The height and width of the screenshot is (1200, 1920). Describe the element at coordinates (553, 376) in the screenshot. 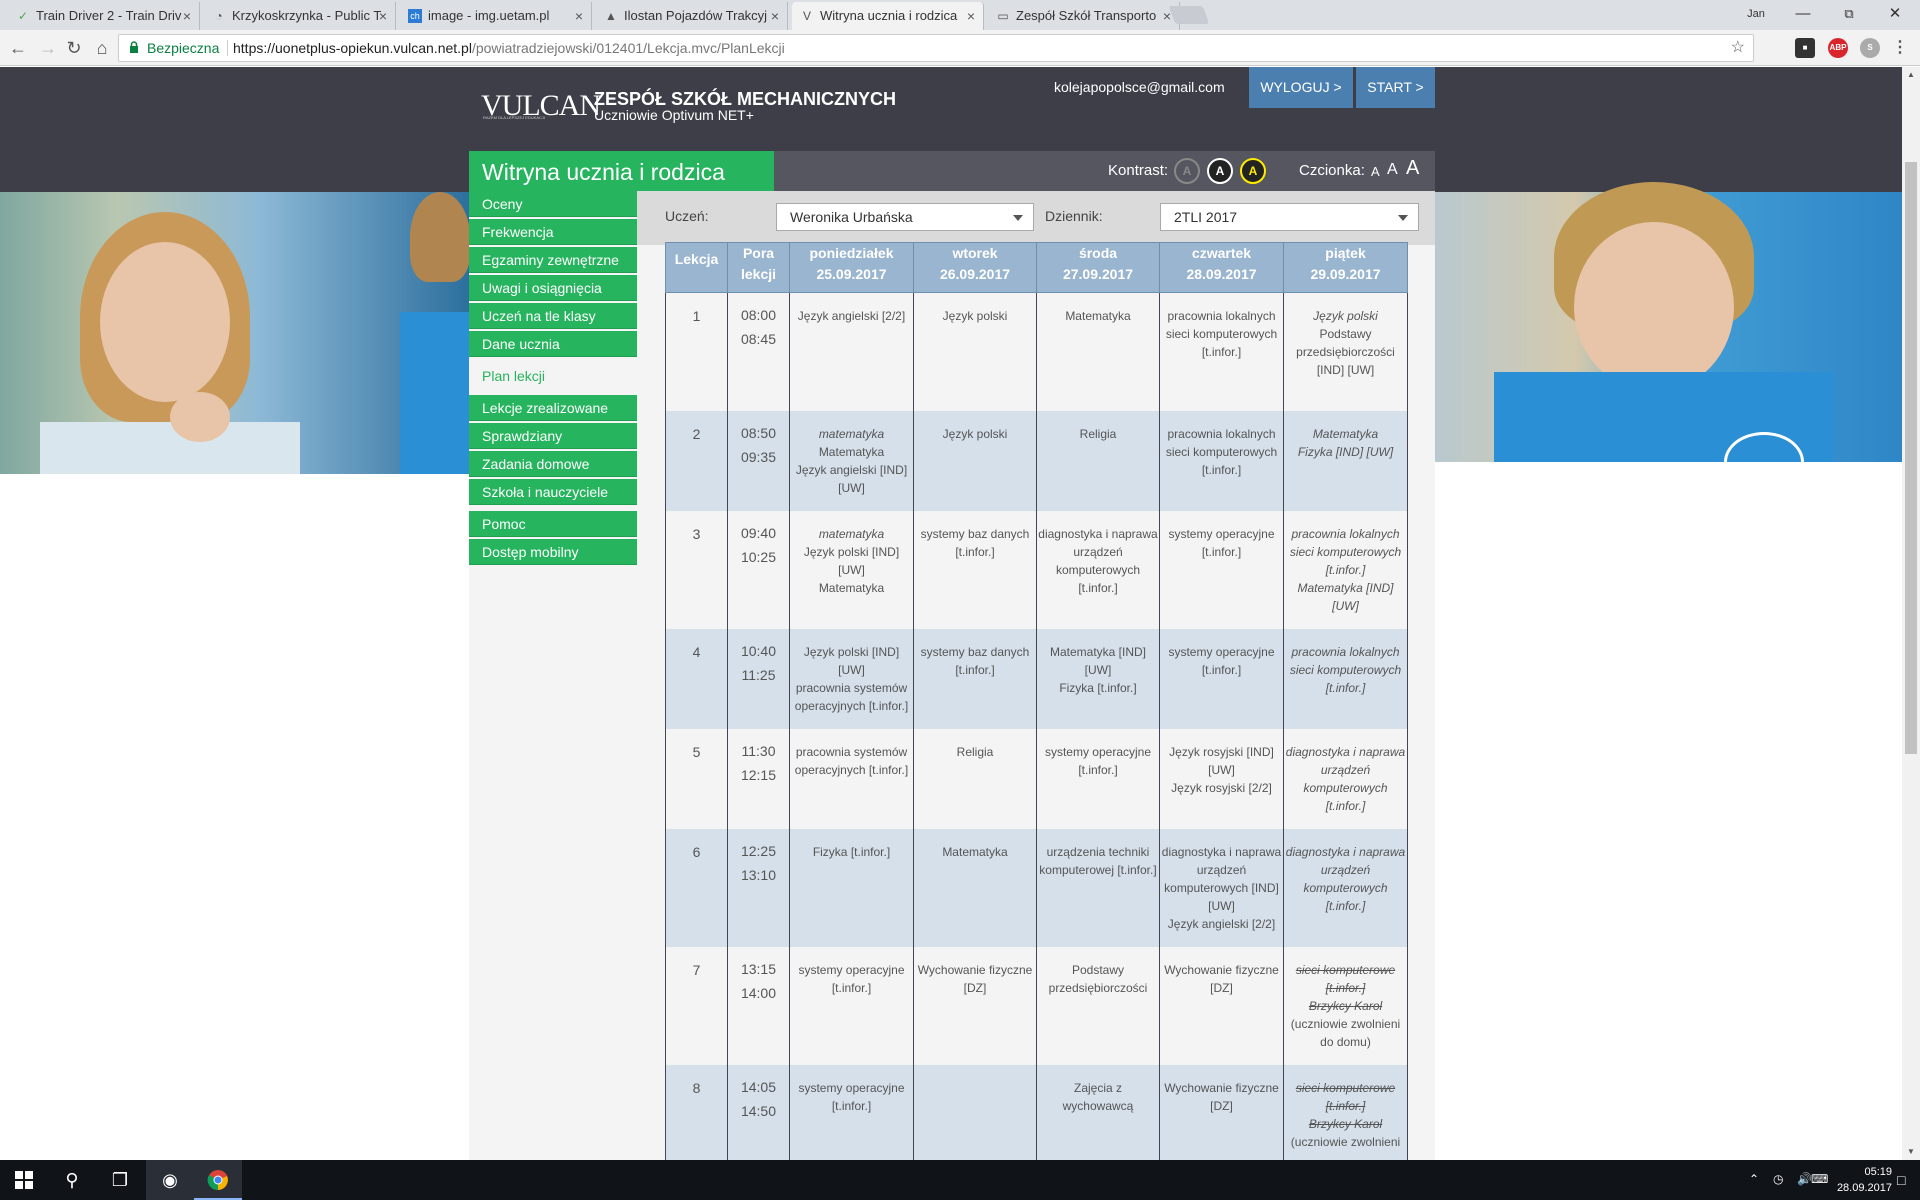

I see `sidebar-item-plan-lekcji: Plan lekcji` at that location.